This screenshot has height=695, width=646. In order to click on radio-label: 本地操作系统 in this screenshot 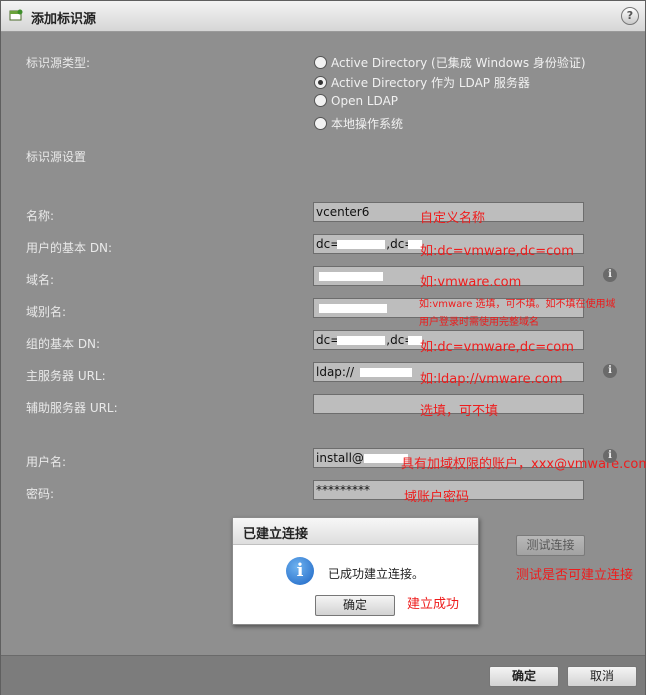, I will do `click(367, 124)`.